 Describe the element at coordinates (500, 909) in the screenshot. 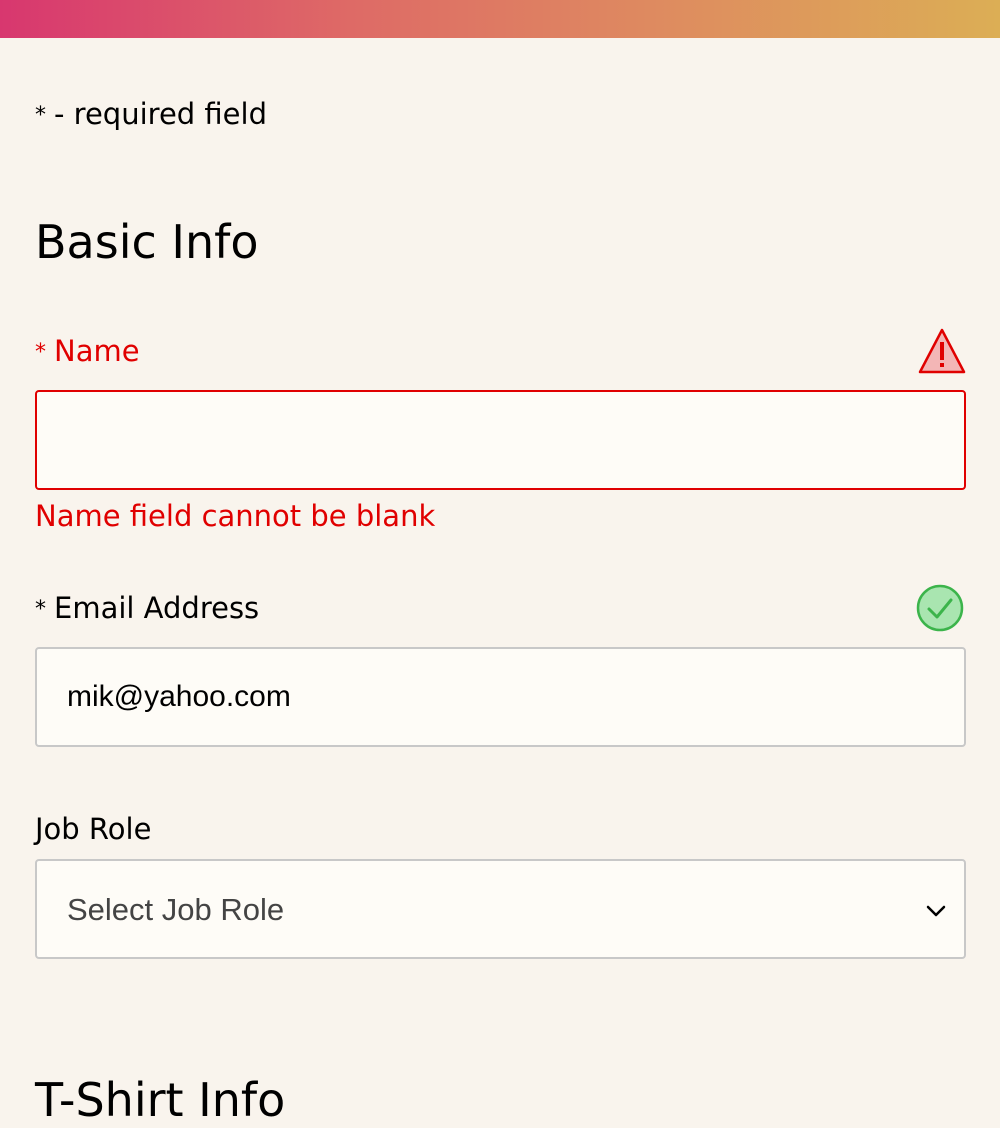

I see `job-role-select: Select Job Role` at that location.